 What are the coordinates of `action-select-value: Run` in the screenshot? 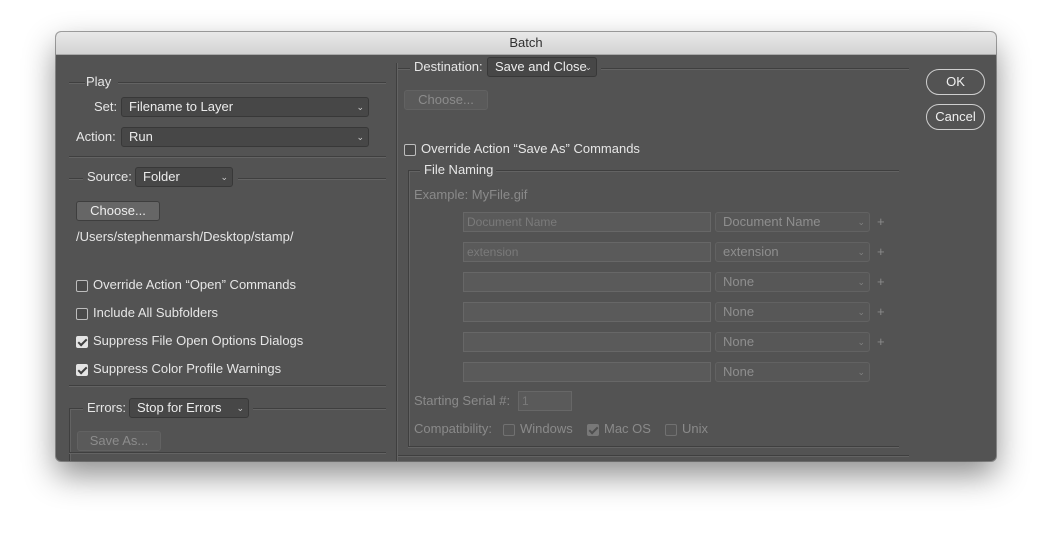 It's located at (141, 136).